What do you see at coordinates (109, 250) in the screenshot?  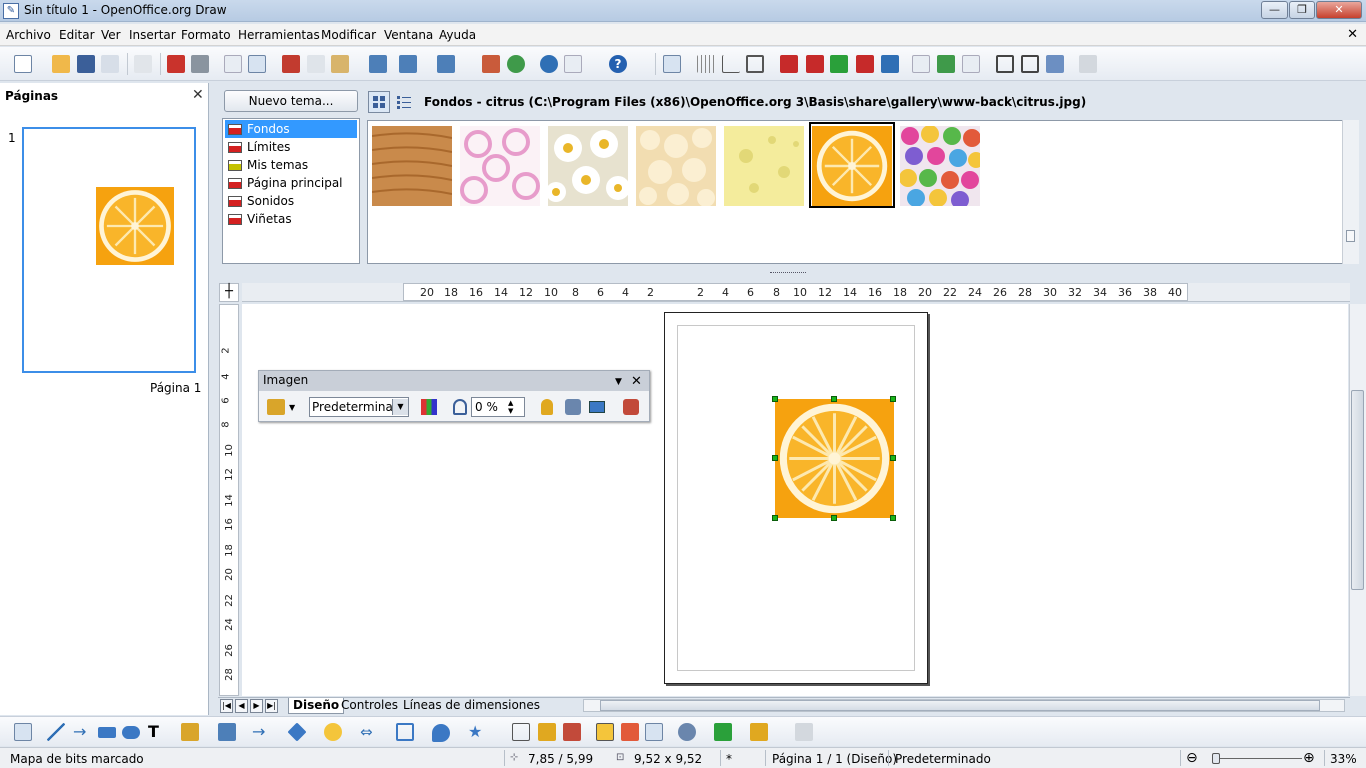 I see `page-thumbnail` at bounding box center [109, 250].